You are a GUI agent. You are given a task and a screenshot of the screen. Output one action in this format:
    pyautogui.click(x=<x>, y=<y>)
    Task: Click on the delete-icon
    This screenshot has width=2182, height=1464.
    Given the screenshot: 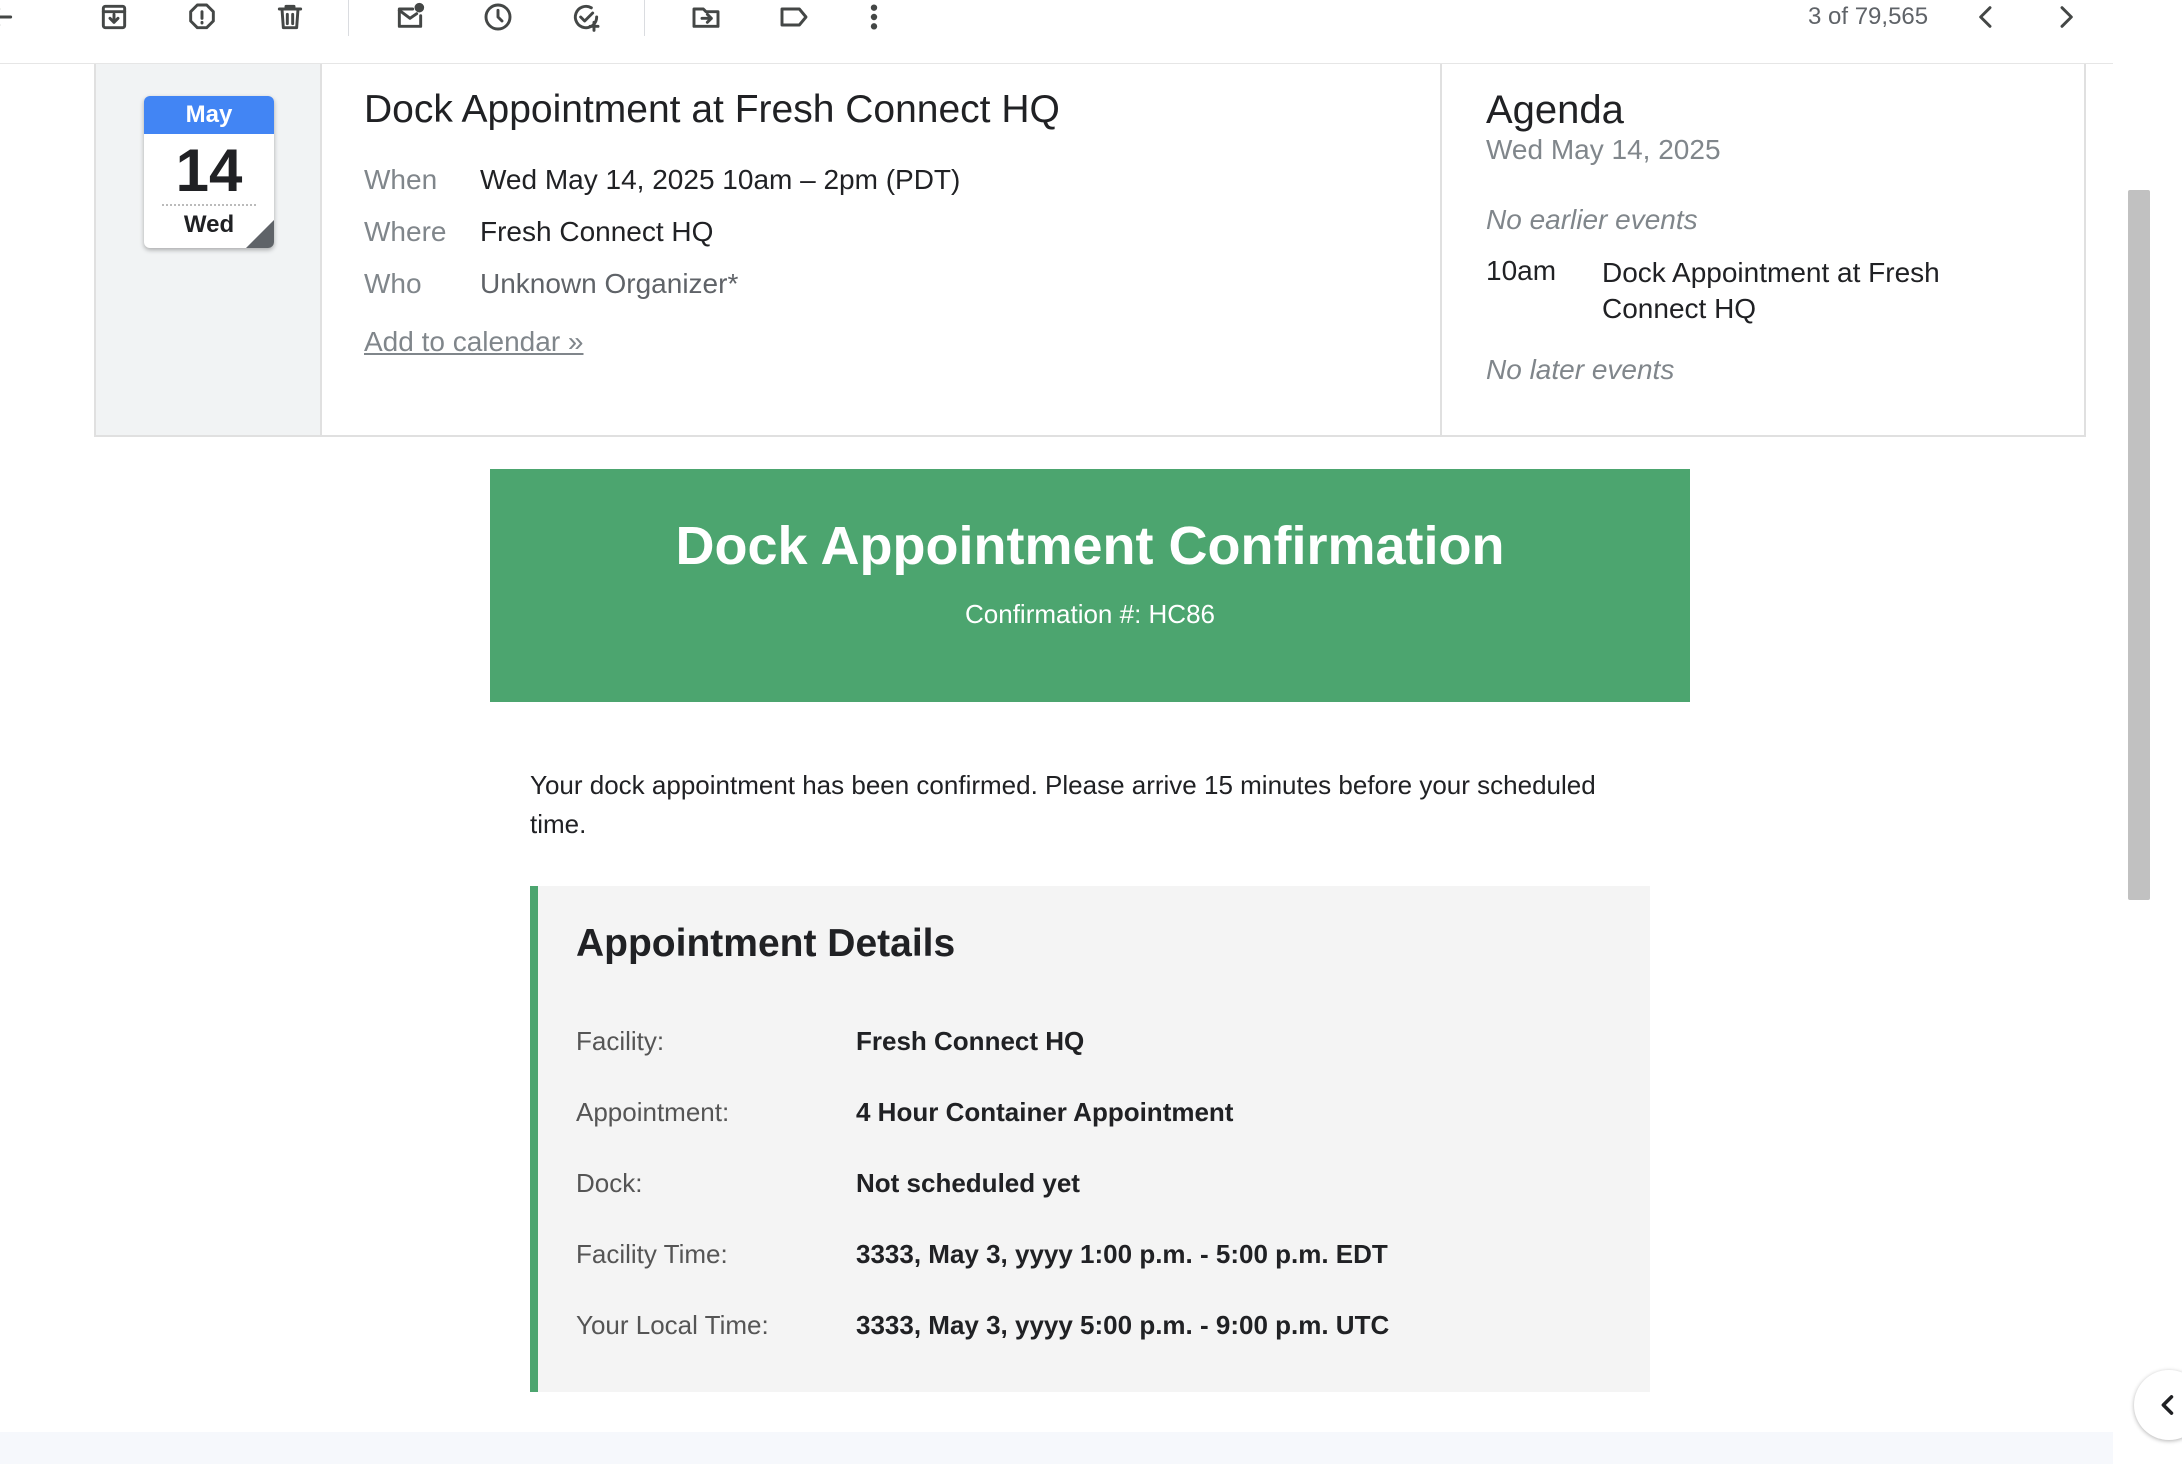 What is the action you would take?
    pyautogui.click(x=290, y=17)
    